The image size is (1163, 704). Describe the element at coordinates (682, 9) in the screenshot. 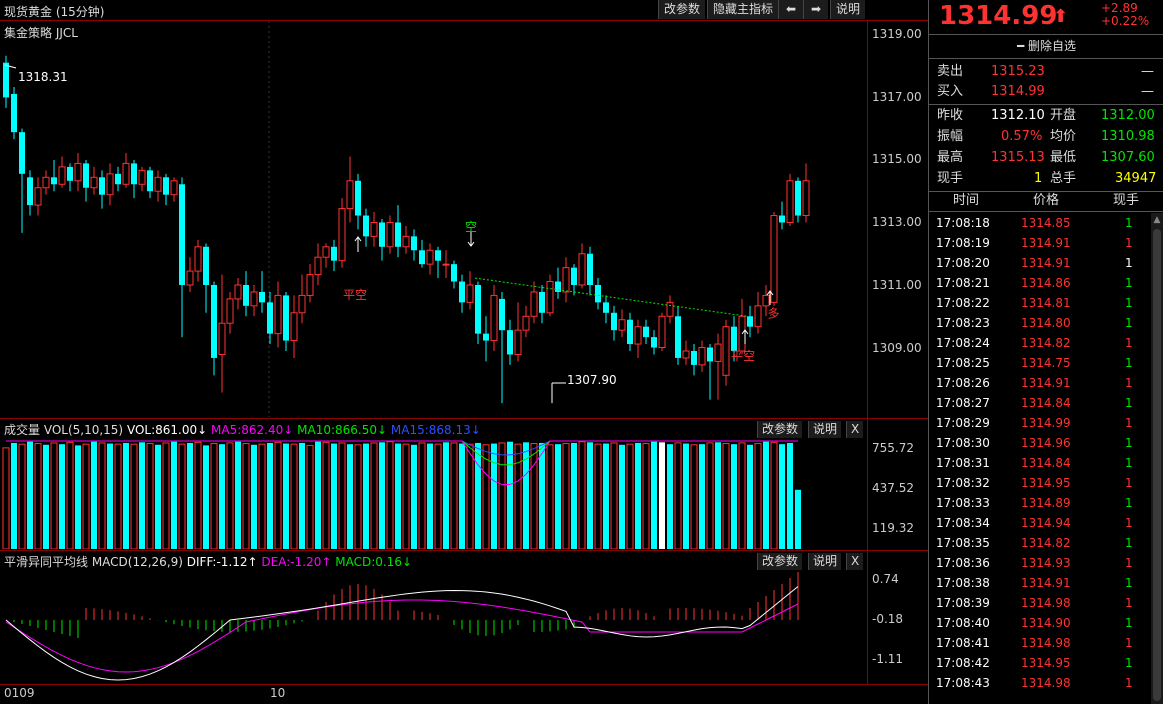

I see `params-button: 改参数` at that location.